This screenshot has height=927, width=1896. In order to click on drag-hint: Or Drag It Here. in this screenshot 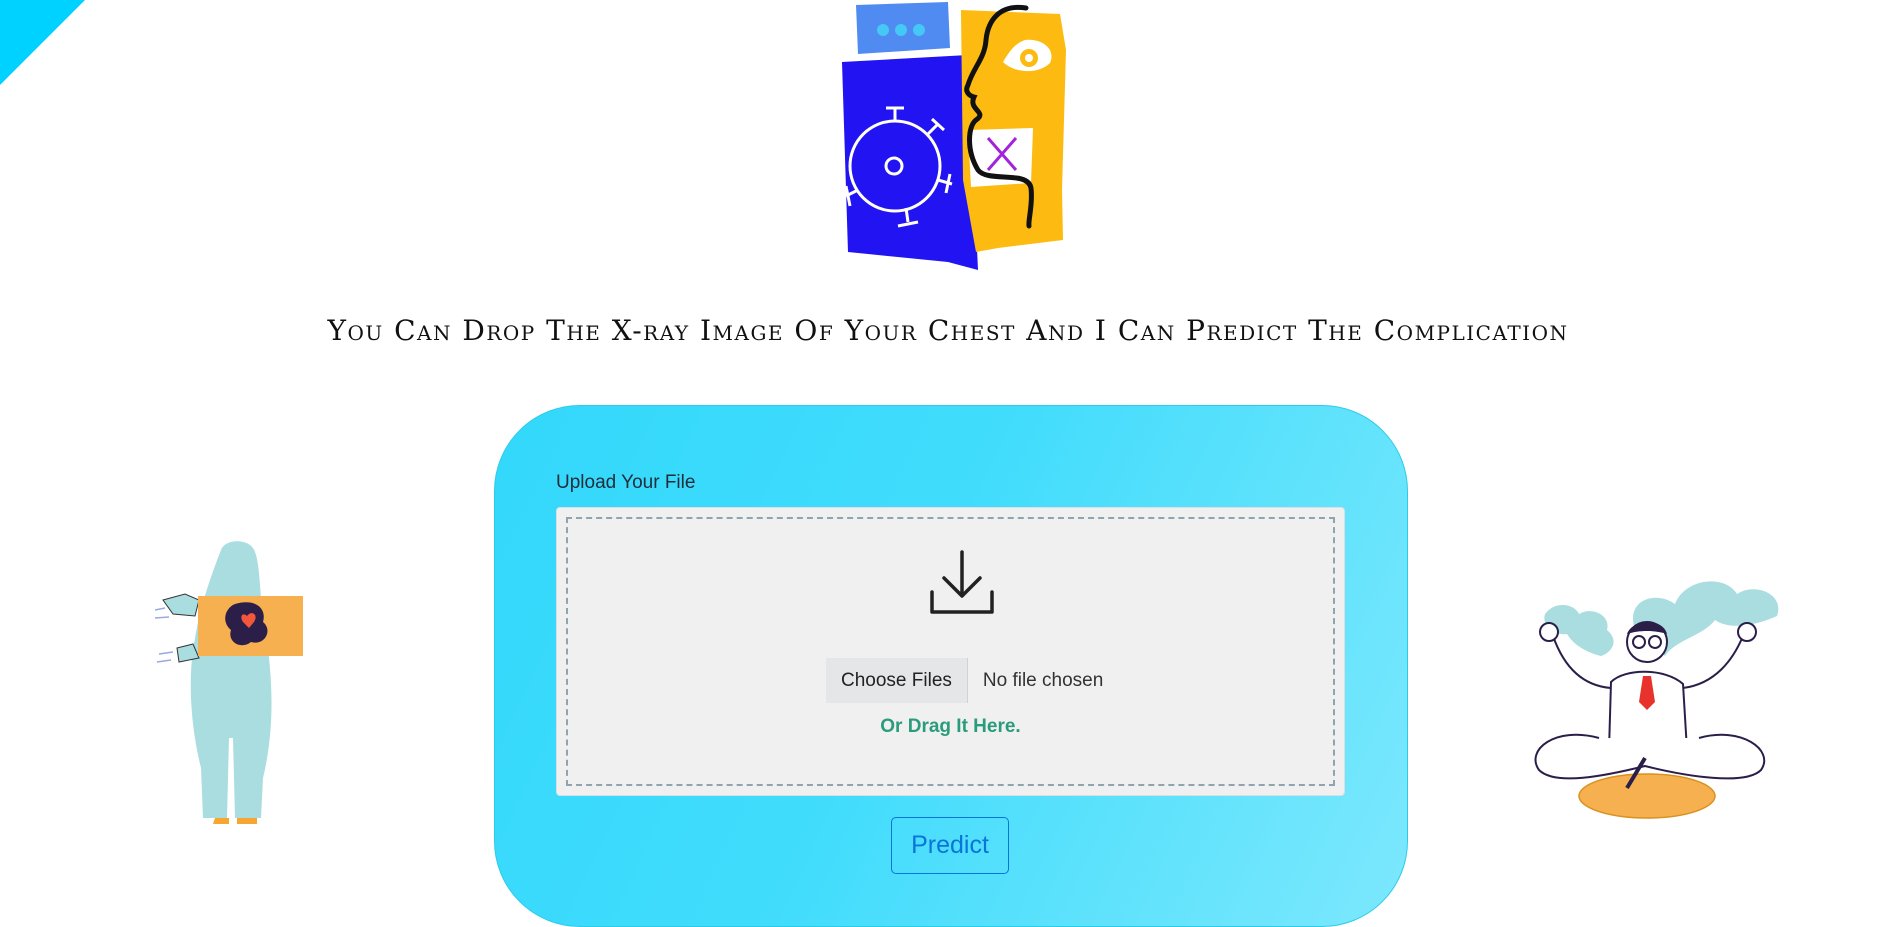, I will do `click(950, 726)`.